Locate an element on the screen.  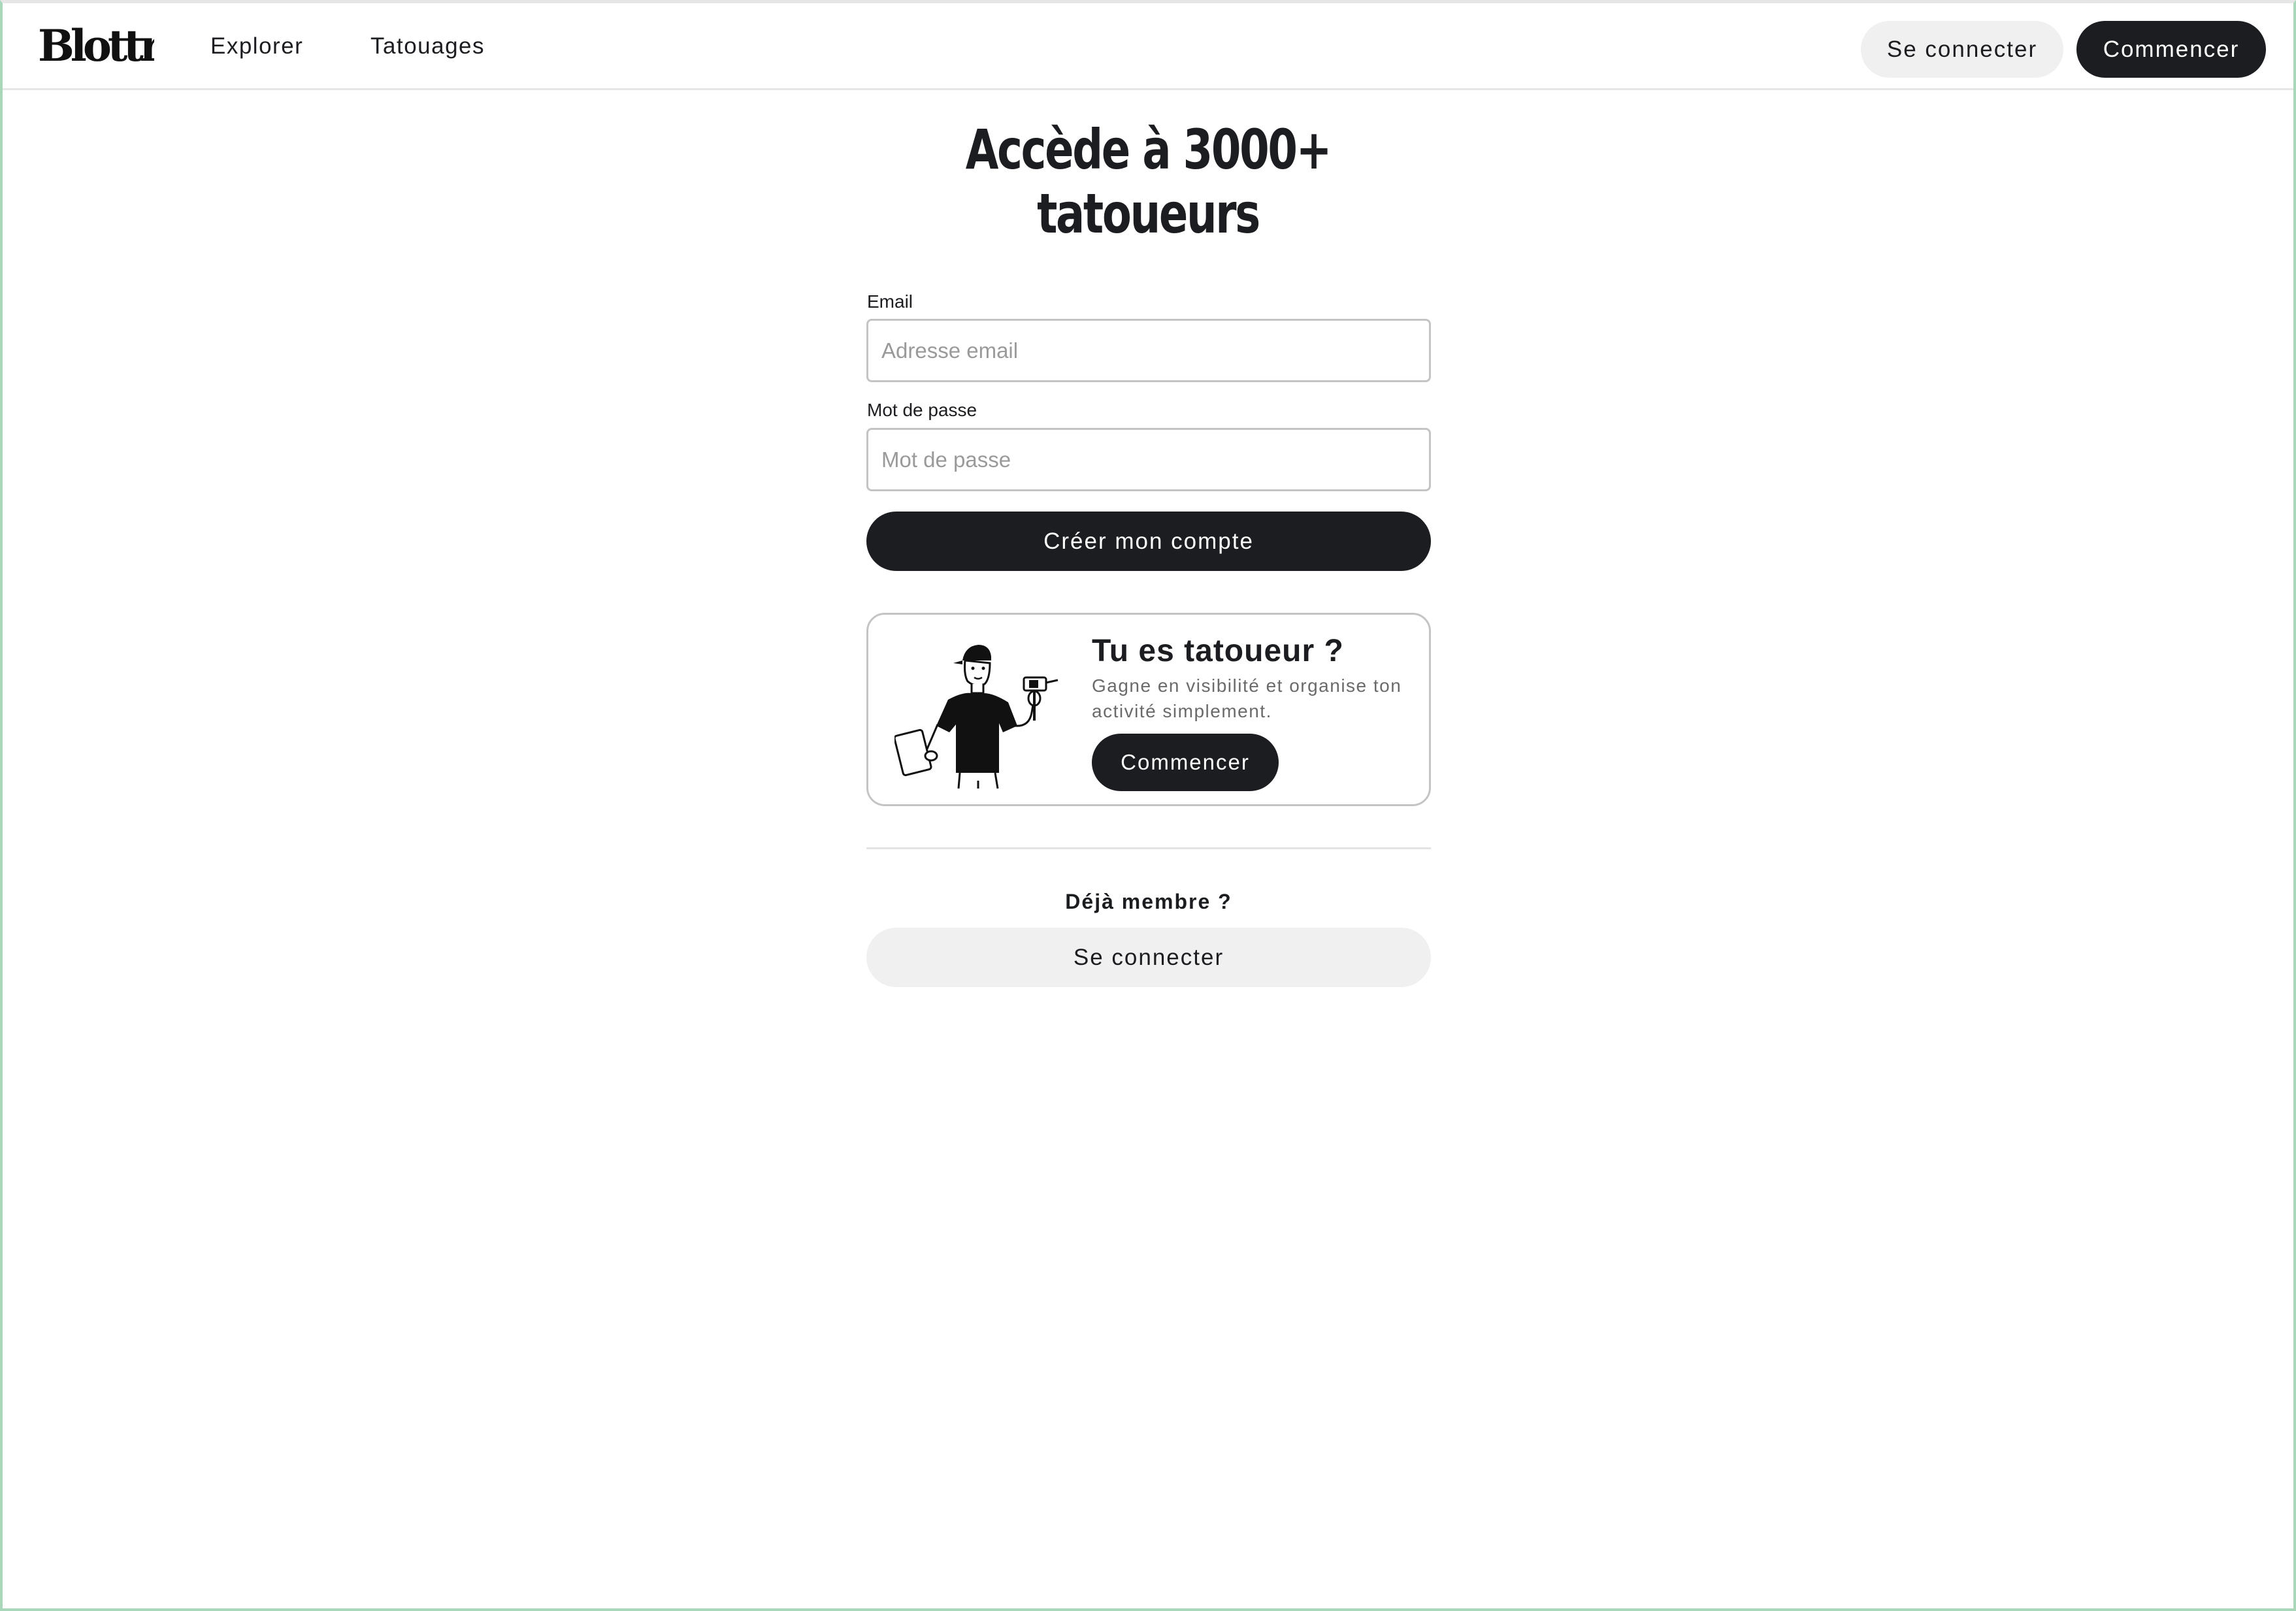
card-title: Tu es tatoueur ? is located at coordinates (1218, 651).